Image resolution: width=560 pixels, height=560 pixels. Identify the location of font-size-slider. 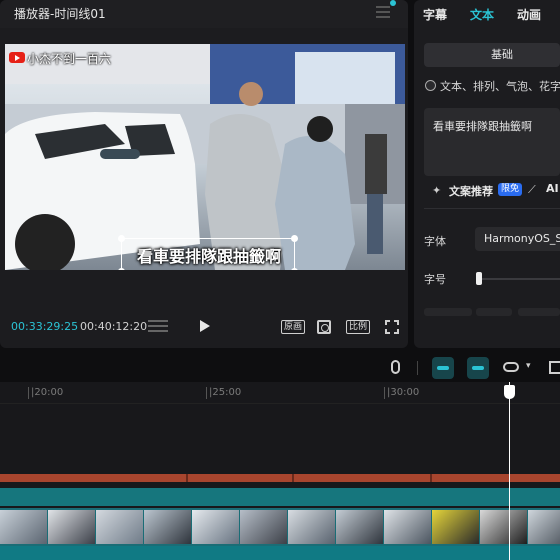
(518, 279).